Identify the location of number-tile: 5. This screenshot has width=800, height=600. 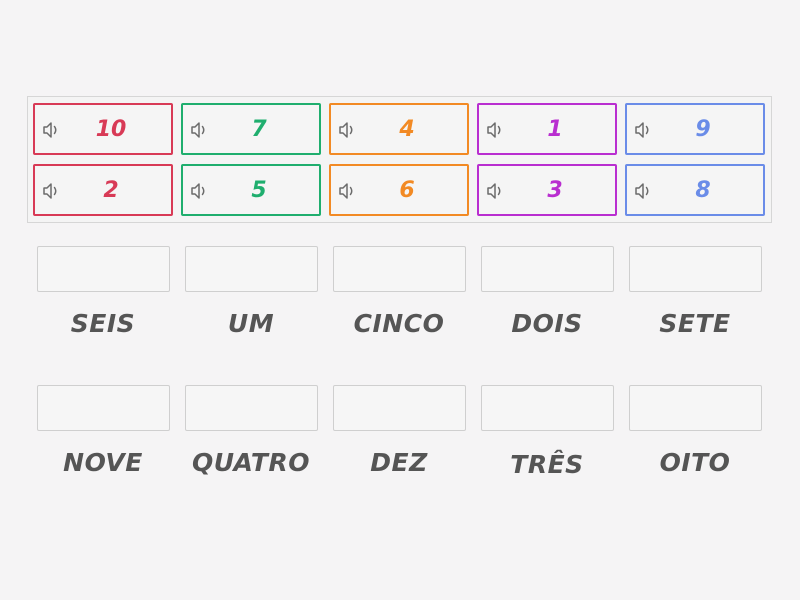
(251, 190).